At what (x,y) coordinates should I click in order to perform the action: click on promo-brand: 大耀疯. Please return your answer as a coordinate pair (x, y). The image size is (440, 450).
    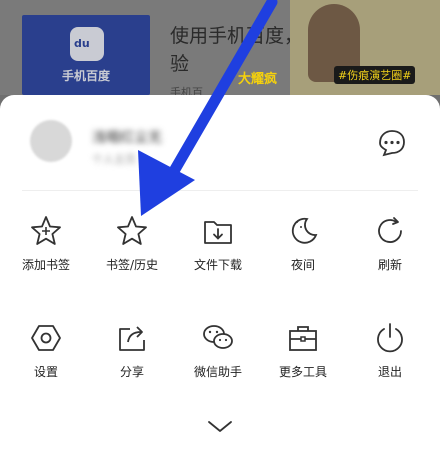
    Looking at the image, I should click on (258, 79).